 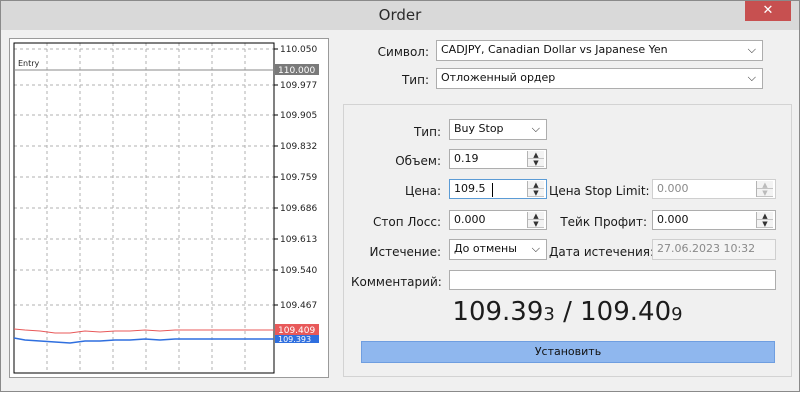 I want to click on stop-loss-label: Стоп Лосс:, so click(x=407, y=222).